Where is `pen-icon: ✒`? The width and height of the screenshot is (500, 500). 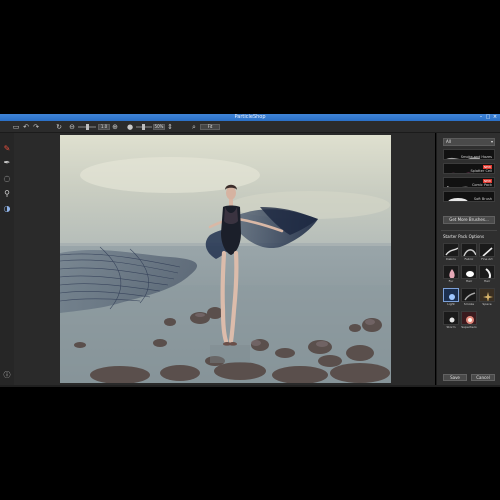 pen-icon: ✒ is located at coordinates (7, 163).